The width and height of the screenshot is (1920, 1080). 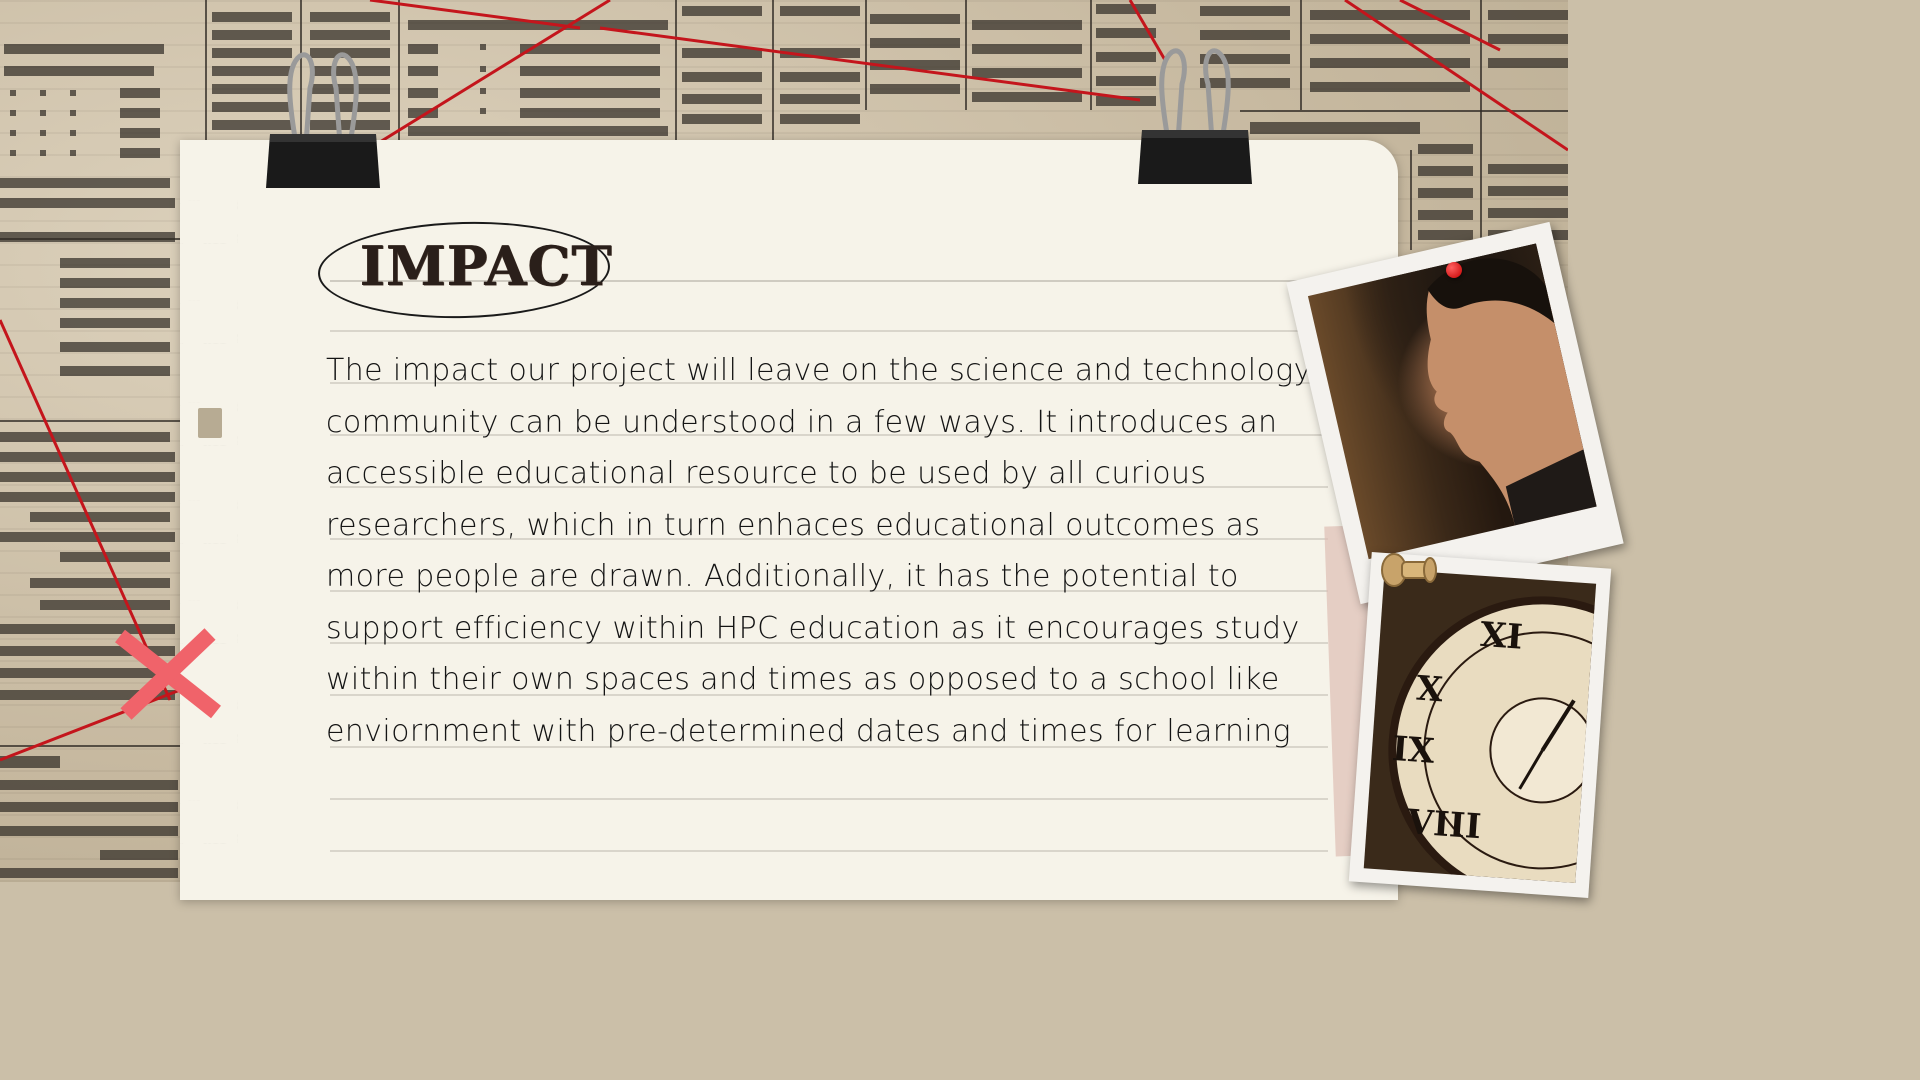 I want to click on svg-text: VIII, so click(x=1444, y=824).